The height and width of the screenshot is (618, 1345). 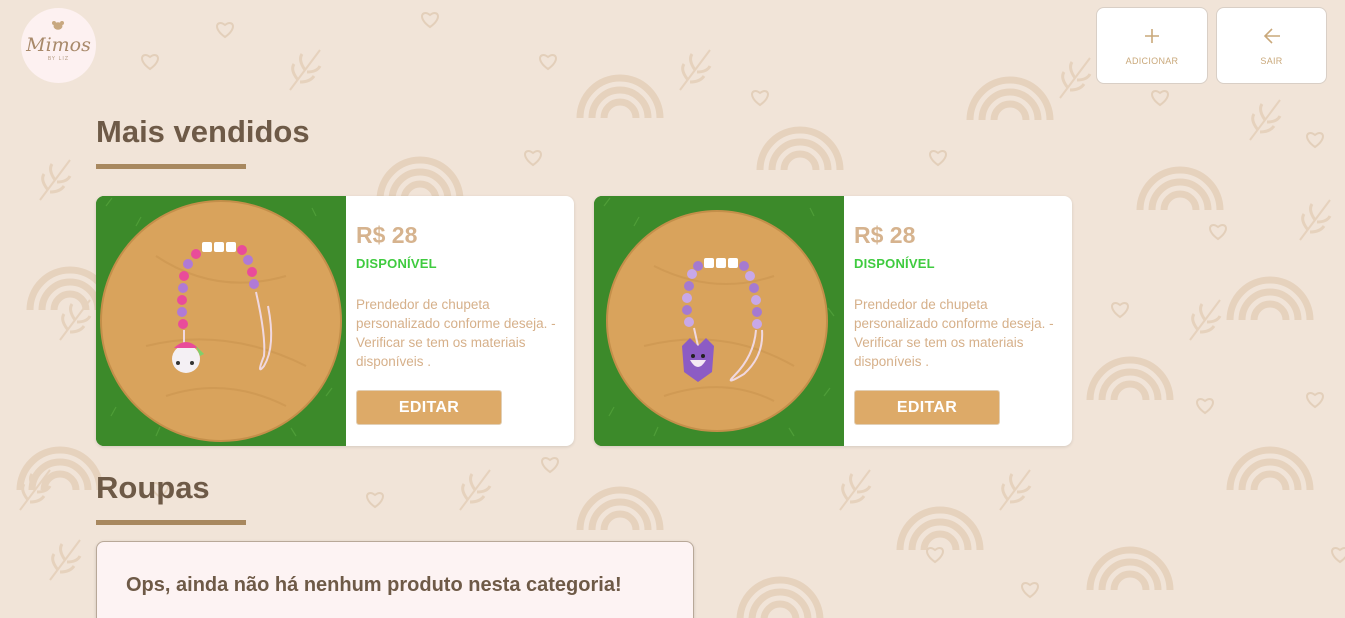 I want to click on exit-button: SAIR, so click(x=1271, y=45).